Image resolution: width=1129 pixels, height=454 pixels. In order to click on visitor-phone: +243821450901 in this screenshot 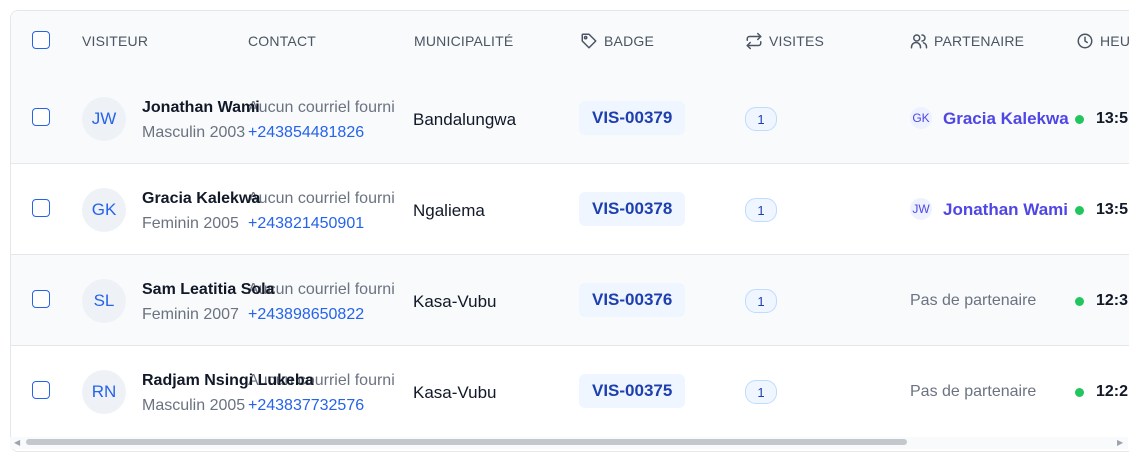, I will do `click(306, 224)`.